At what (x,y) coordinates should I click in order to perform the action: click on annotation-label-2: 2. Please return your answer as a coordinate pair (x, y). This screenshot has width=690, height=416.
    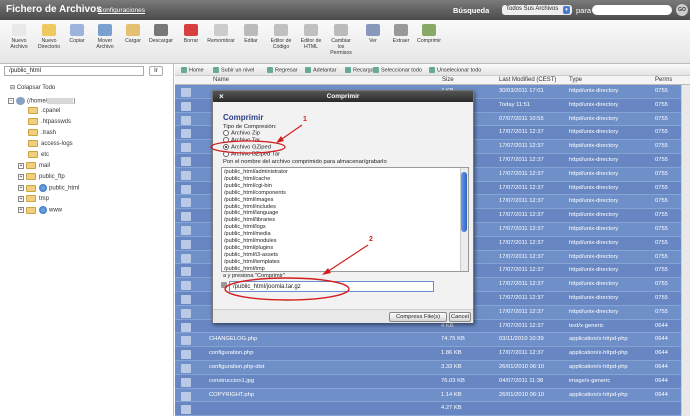
    Looking at the image, I should click on (371, 239).